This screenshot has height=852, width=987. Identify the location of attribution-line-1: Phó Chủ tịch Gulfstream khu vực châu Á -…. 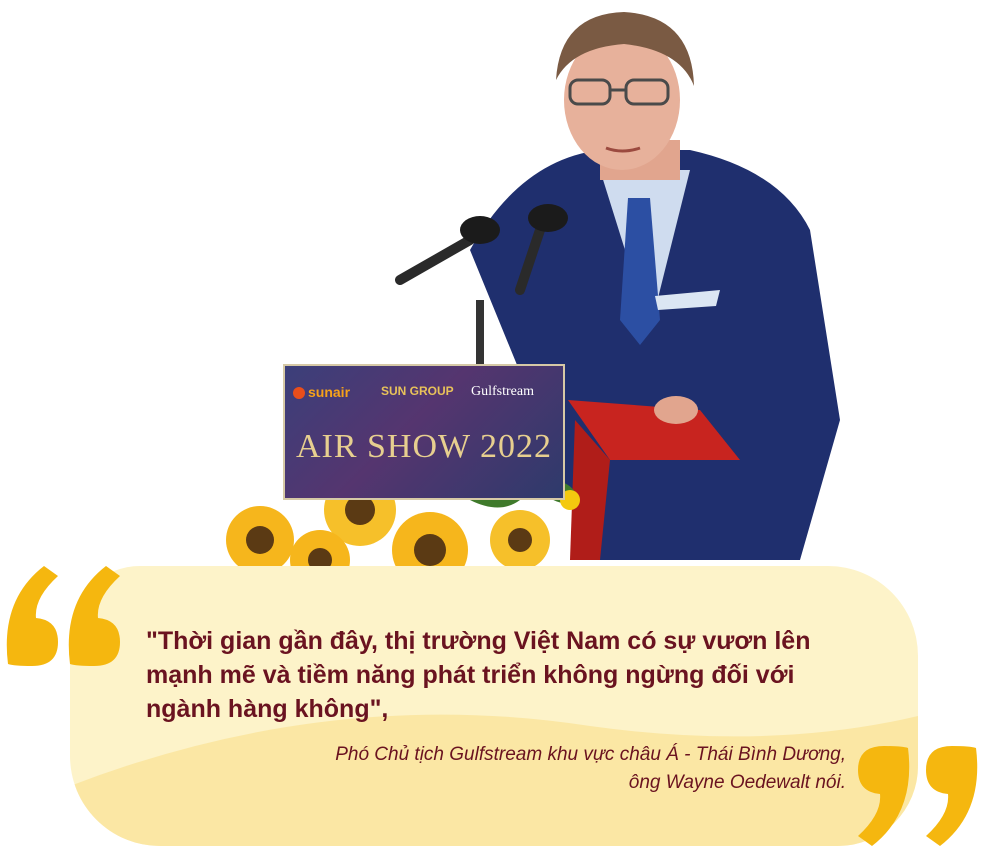
(590, 754).